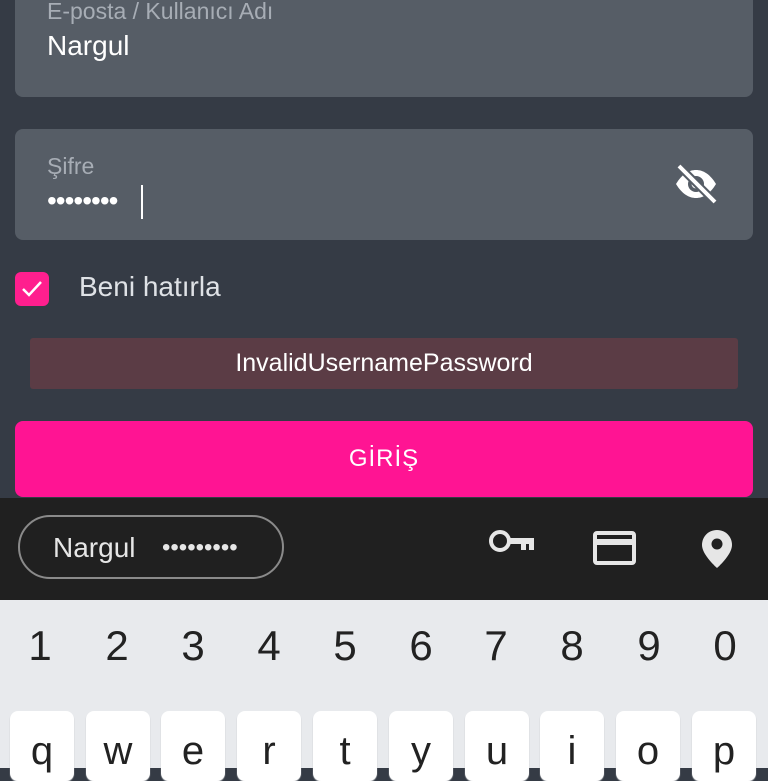 This screenshot has height=781, width=768. I want to click on email-label: E-posta / Kullanıcı Adı, so click(160, 12).